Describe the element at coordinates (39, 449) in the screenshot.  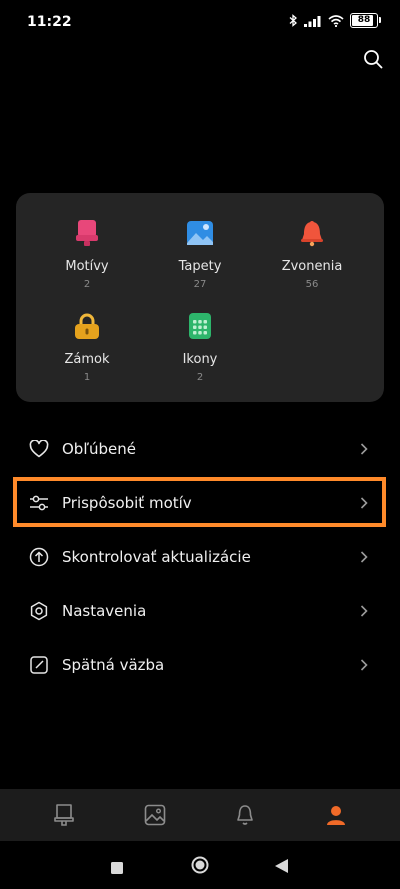
I see `heart-icon` at that location.